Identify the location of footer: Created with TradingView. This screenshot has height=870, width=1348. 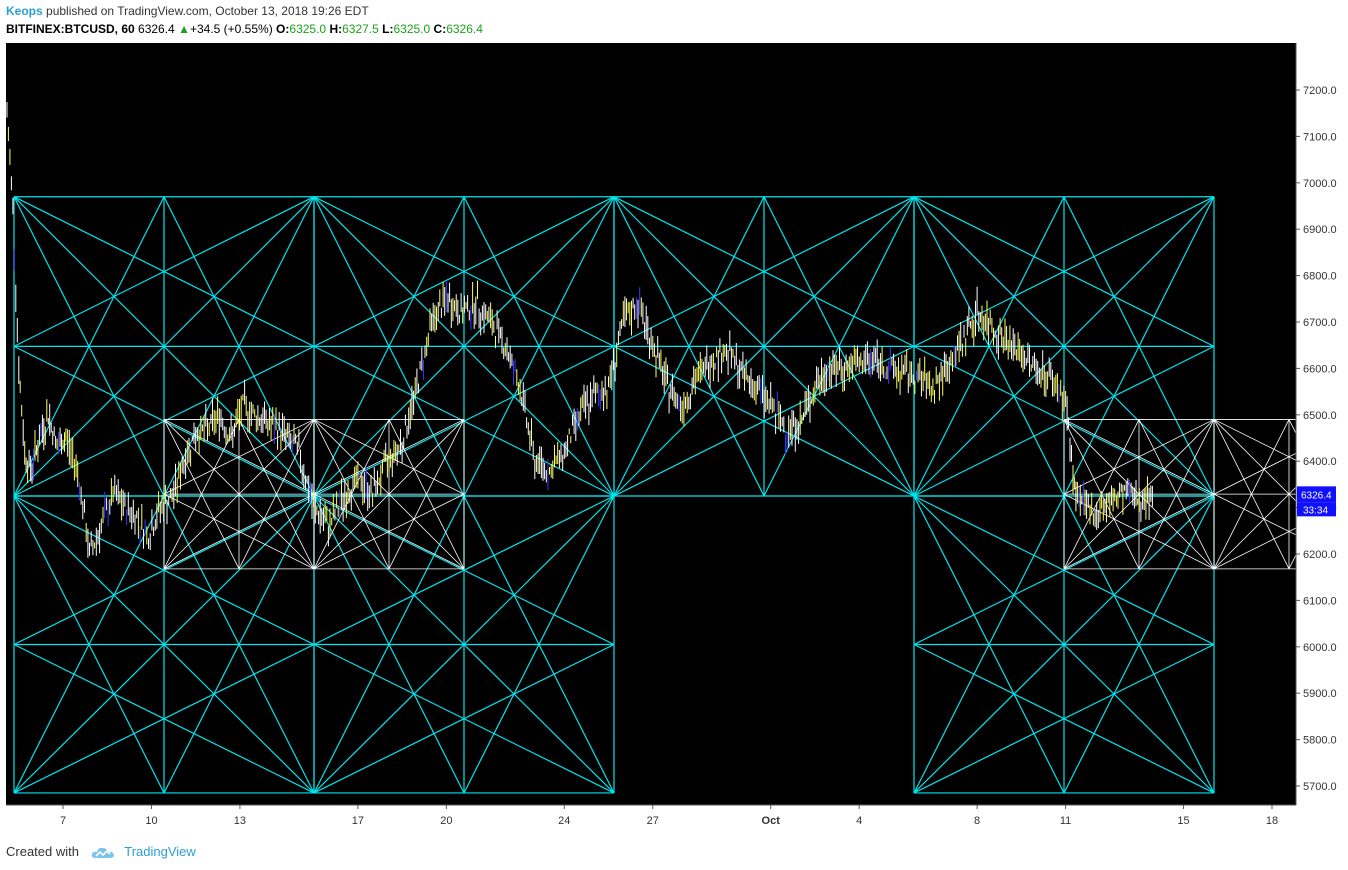
(101, 852).